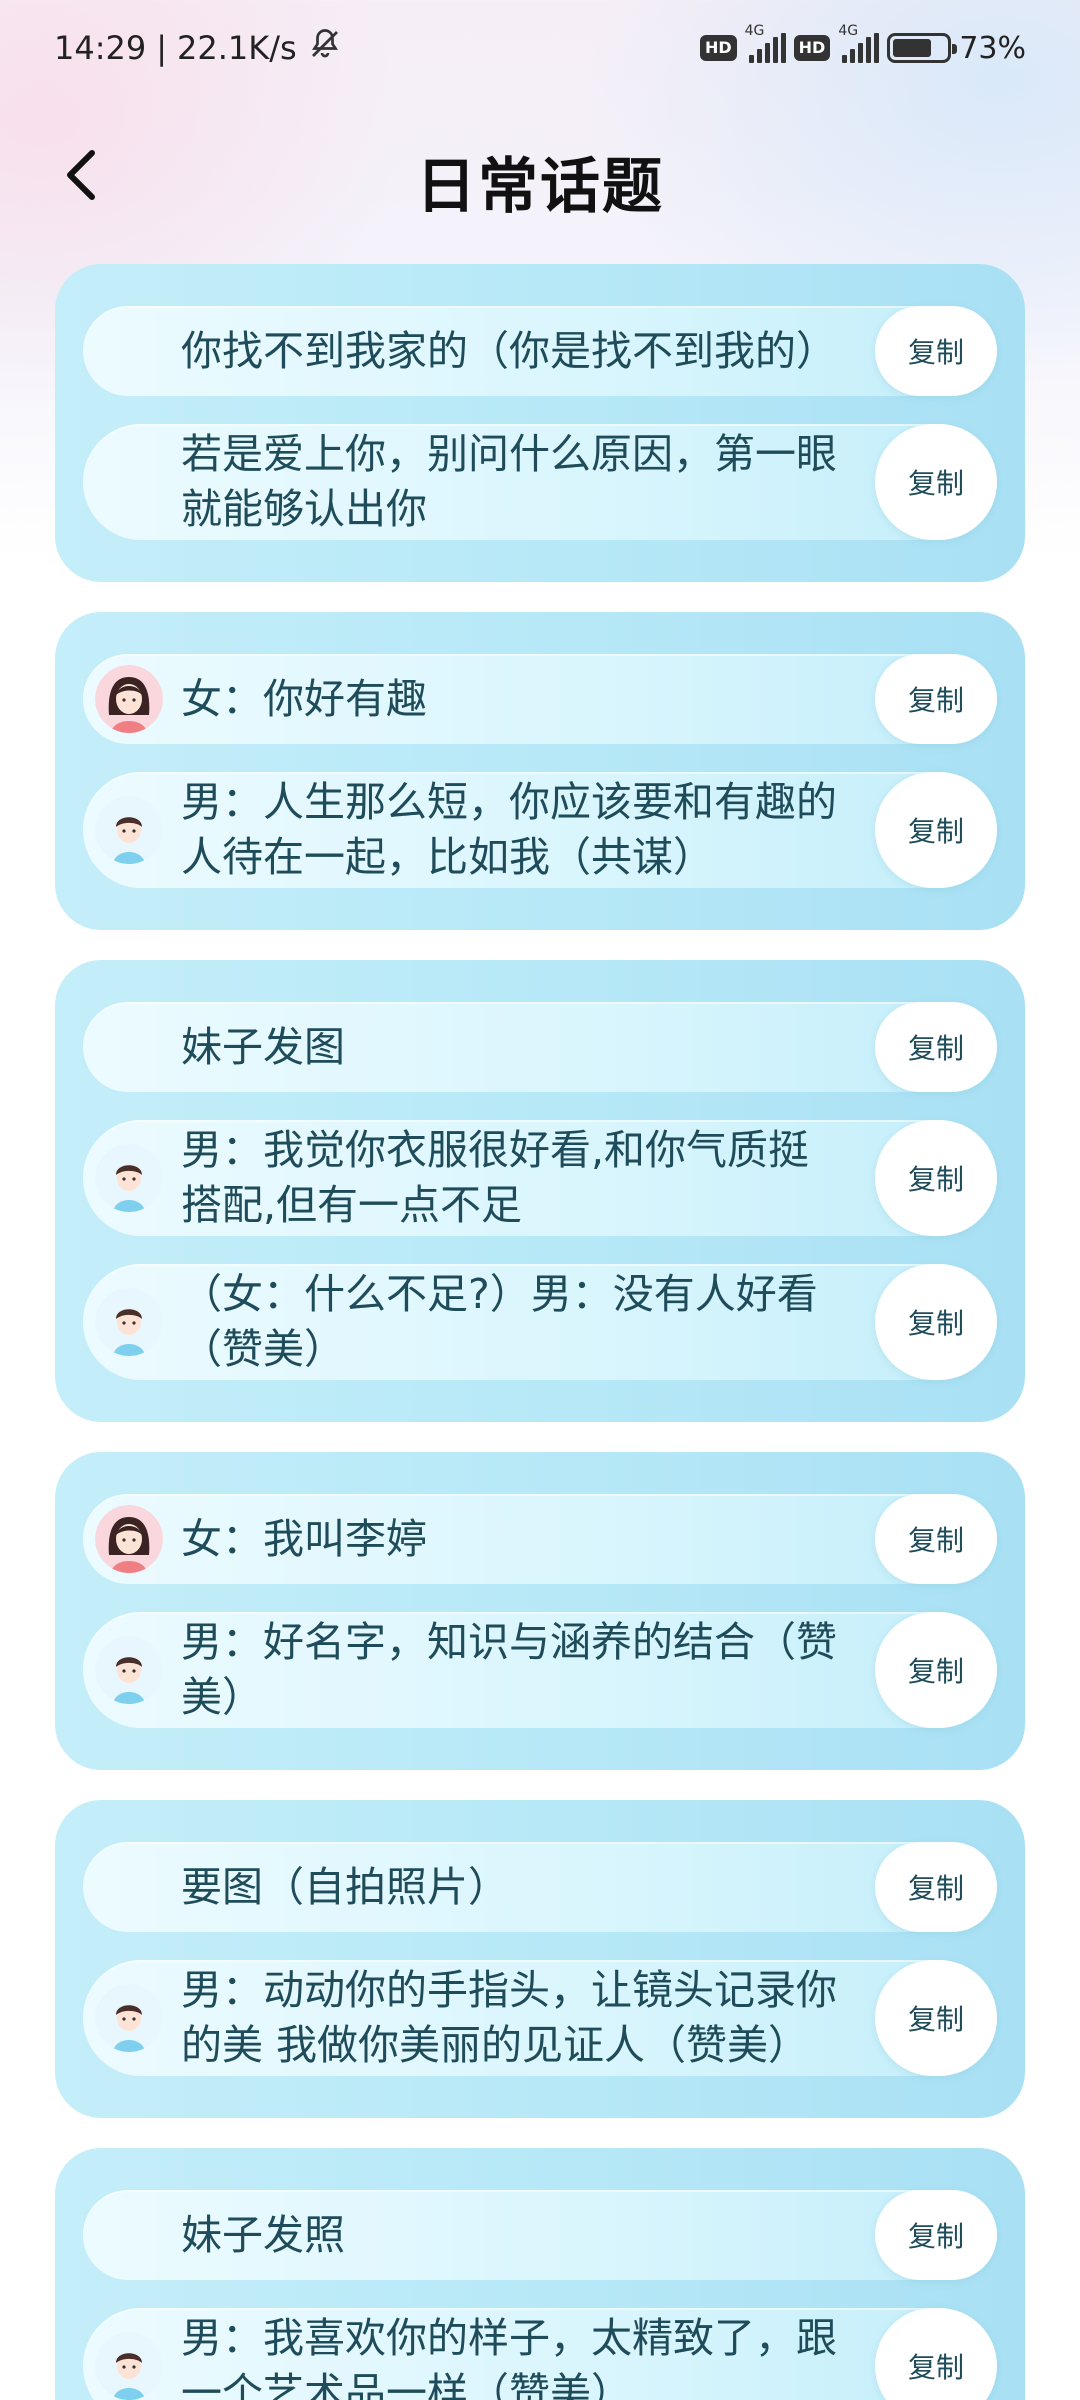  I want to click on phrase-row: 若是爱上你，别问什么原因，第一眼就能够认出你 复制, so click(540, 482).